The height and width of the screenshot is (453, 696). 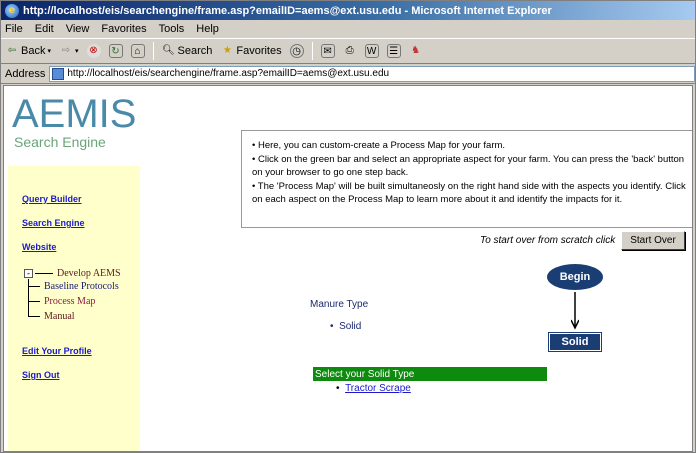 I want to click on stop-icon: ⊗, so click(x=93, y=51).